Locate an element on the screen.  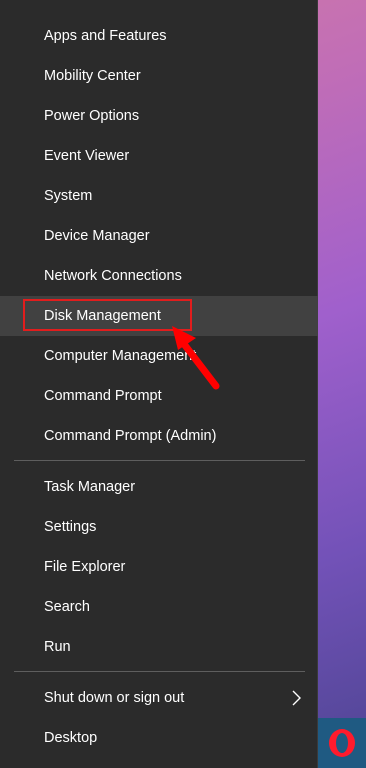
menu-item-label: System is located at coordinates (68, 196).